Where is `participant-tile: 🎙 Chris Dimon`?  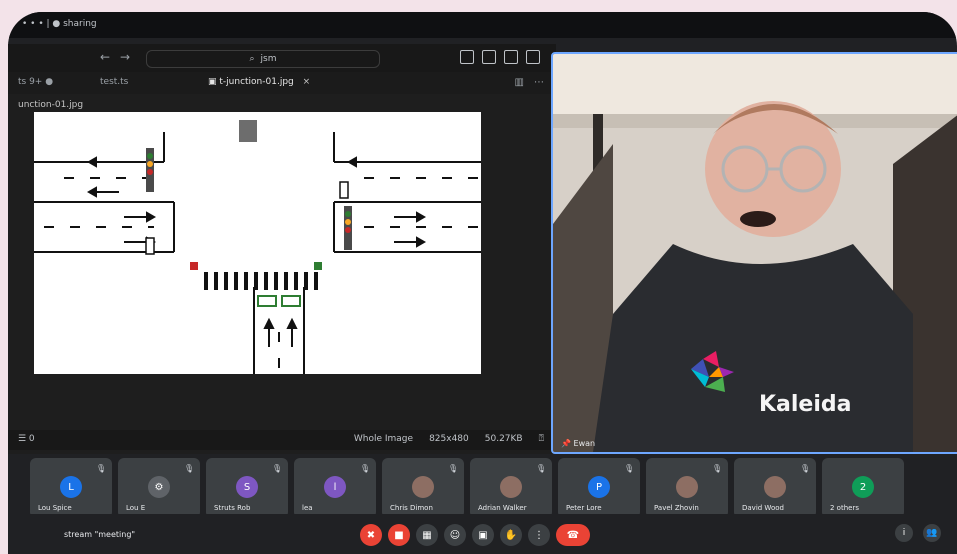
participant-tile: 🎙 Chris Dimon is located at coordinates (423, 488).